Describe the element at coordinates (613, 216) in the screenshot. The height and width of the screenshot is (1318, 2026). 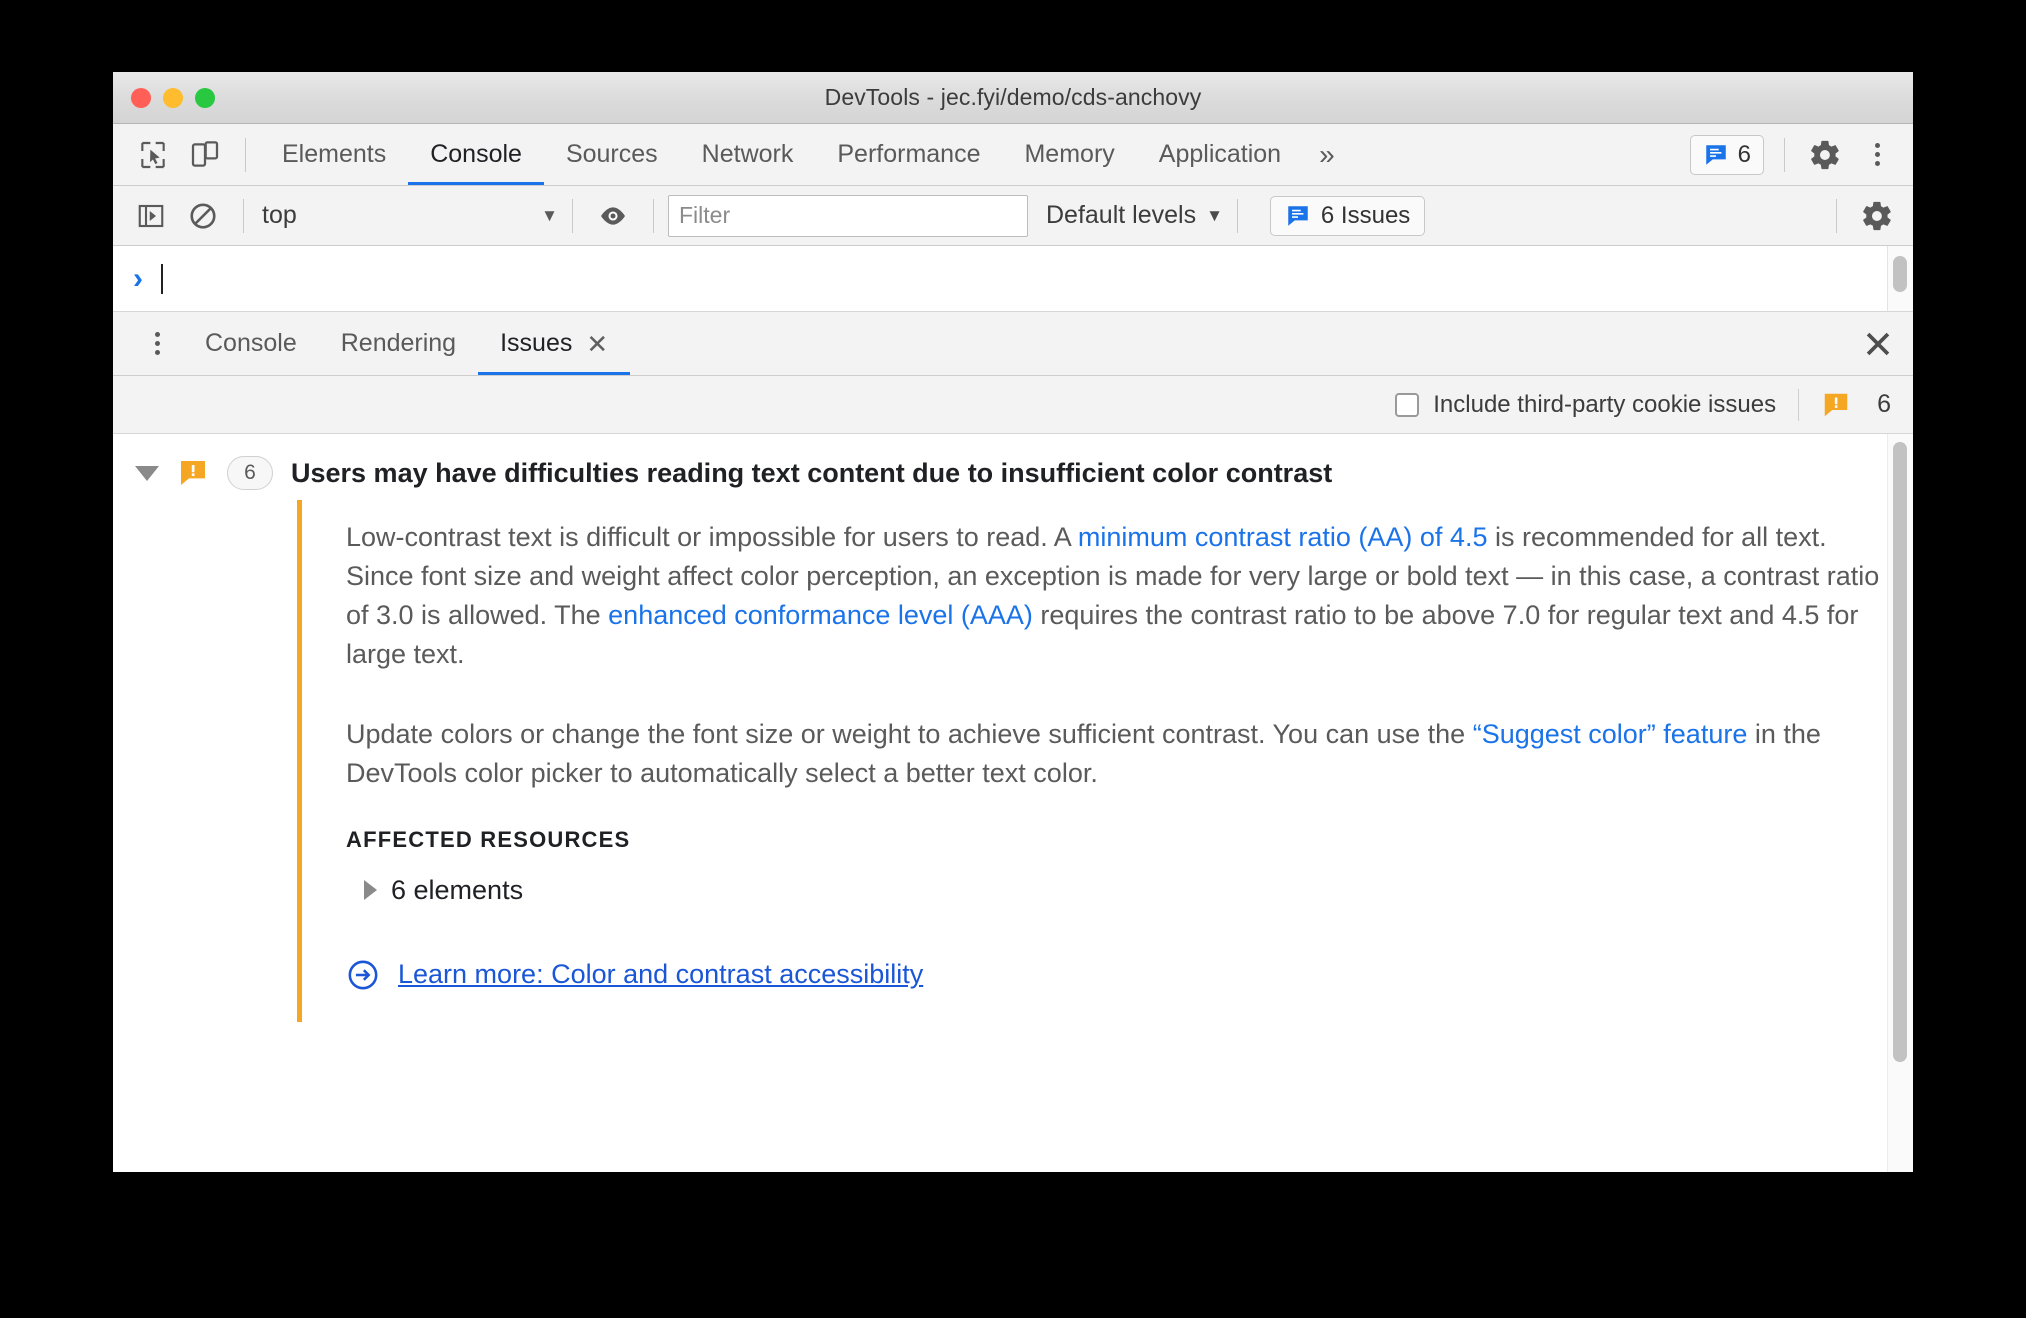
I see `live-expression-eye-icon` at that location.